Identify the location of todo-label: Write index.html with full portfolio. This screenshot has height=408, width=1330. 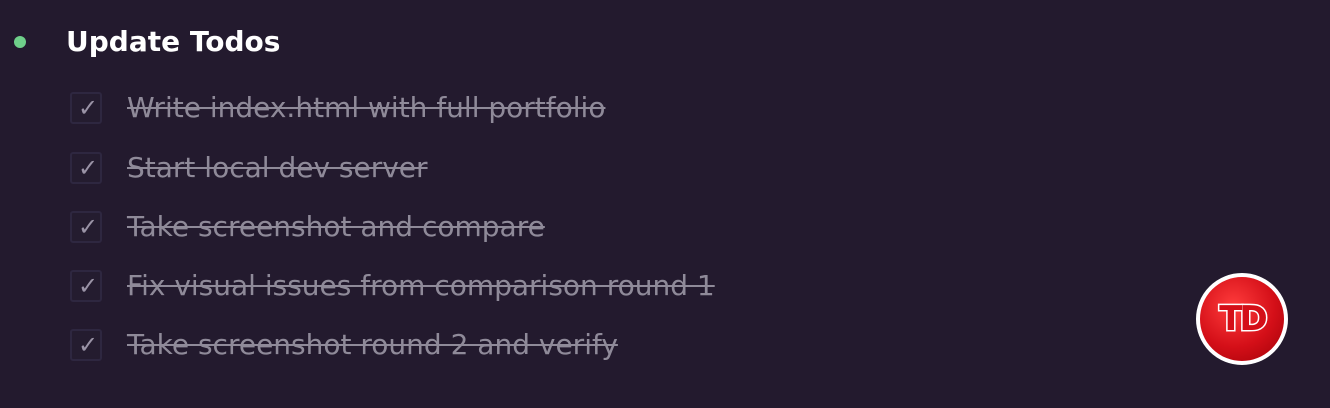
(366, 107).